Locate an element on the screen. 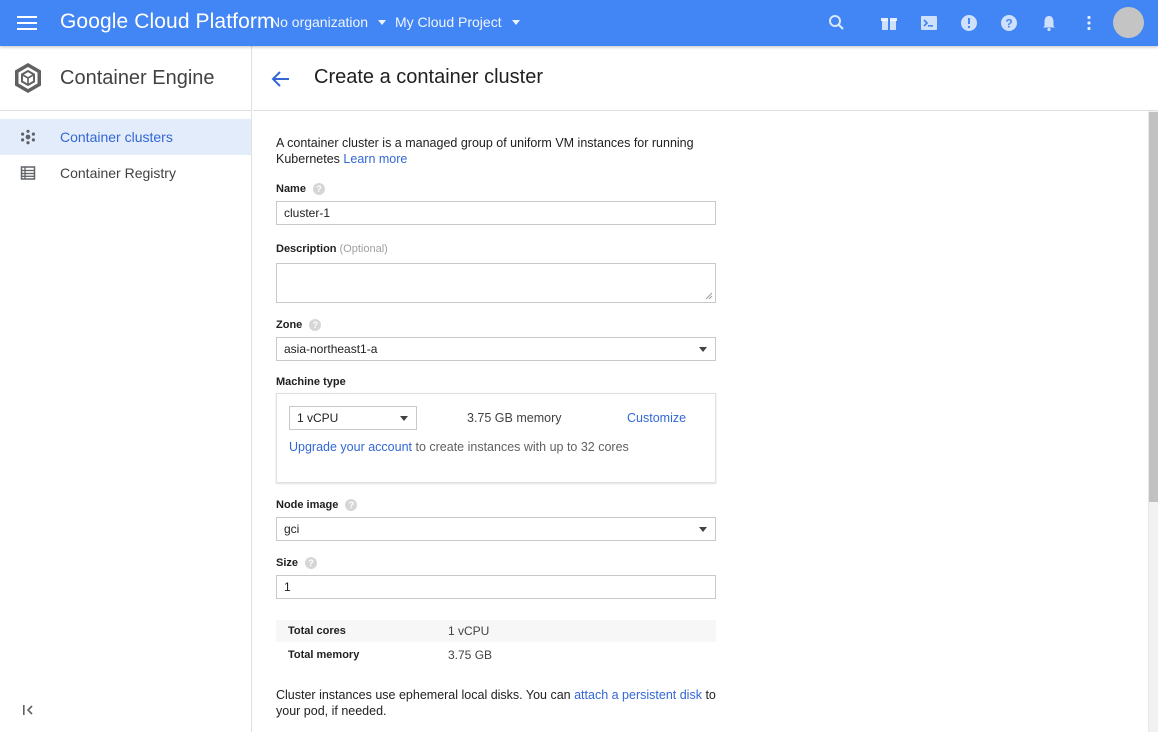 The height and width of the screenshot is (732, 1158). summary-key: Total cores is located at coordinates (317, 631).